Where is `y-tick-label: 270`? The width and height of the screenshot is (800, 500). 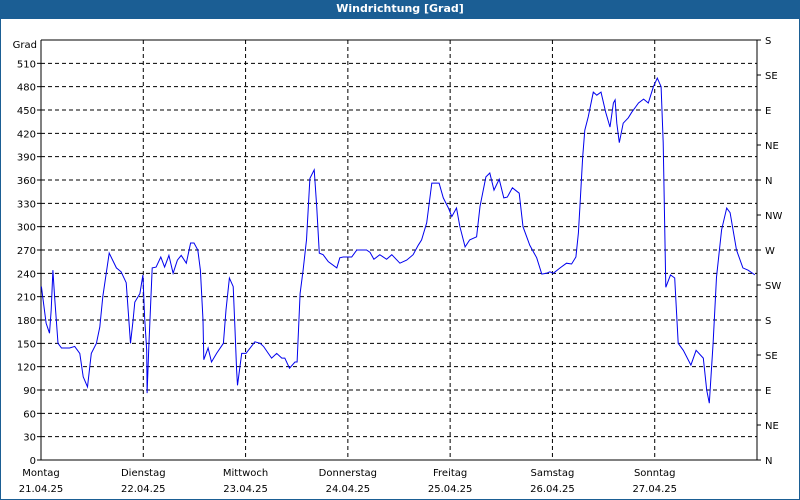
y-tick-label: 270 is located at coordinates (26, 251).